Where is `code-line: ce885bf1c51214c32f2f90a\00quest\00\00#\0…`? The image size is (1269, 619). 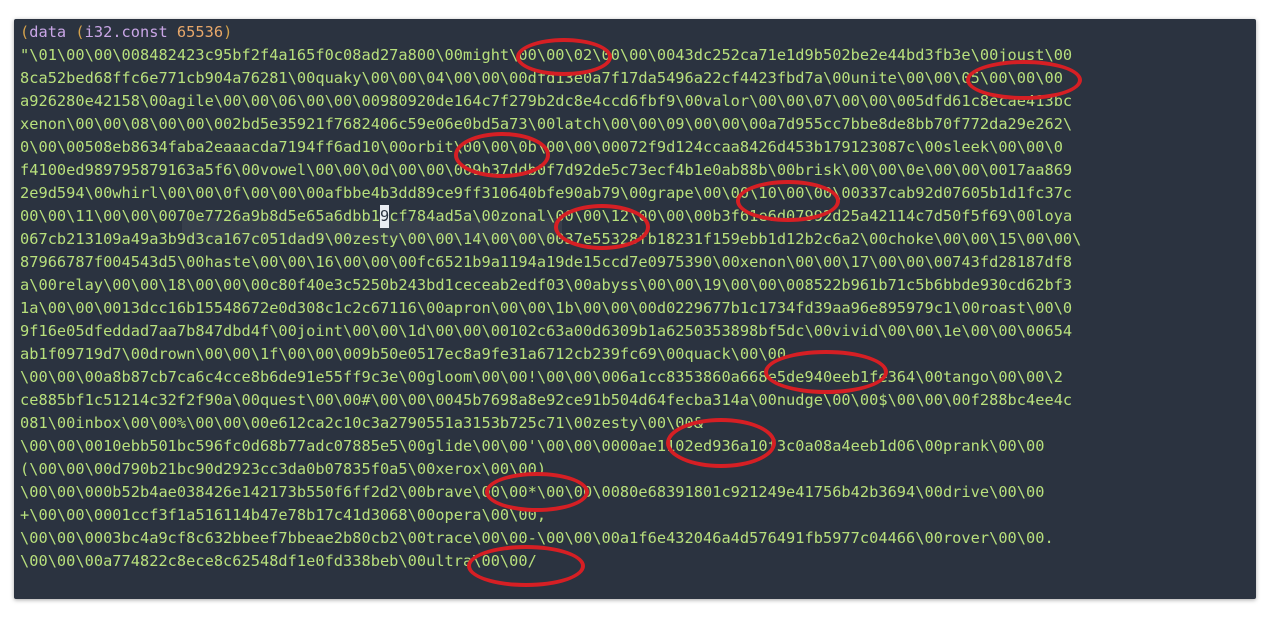
code-line: ce885bf1c51214c32f2f90a\00quest\00\00#\0… is located at coordinates (546, 400).